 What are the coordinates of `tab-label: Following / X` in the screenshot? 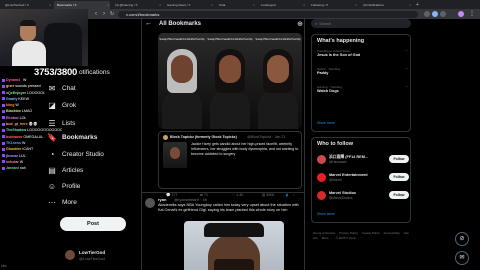 It's located at (320, 5).